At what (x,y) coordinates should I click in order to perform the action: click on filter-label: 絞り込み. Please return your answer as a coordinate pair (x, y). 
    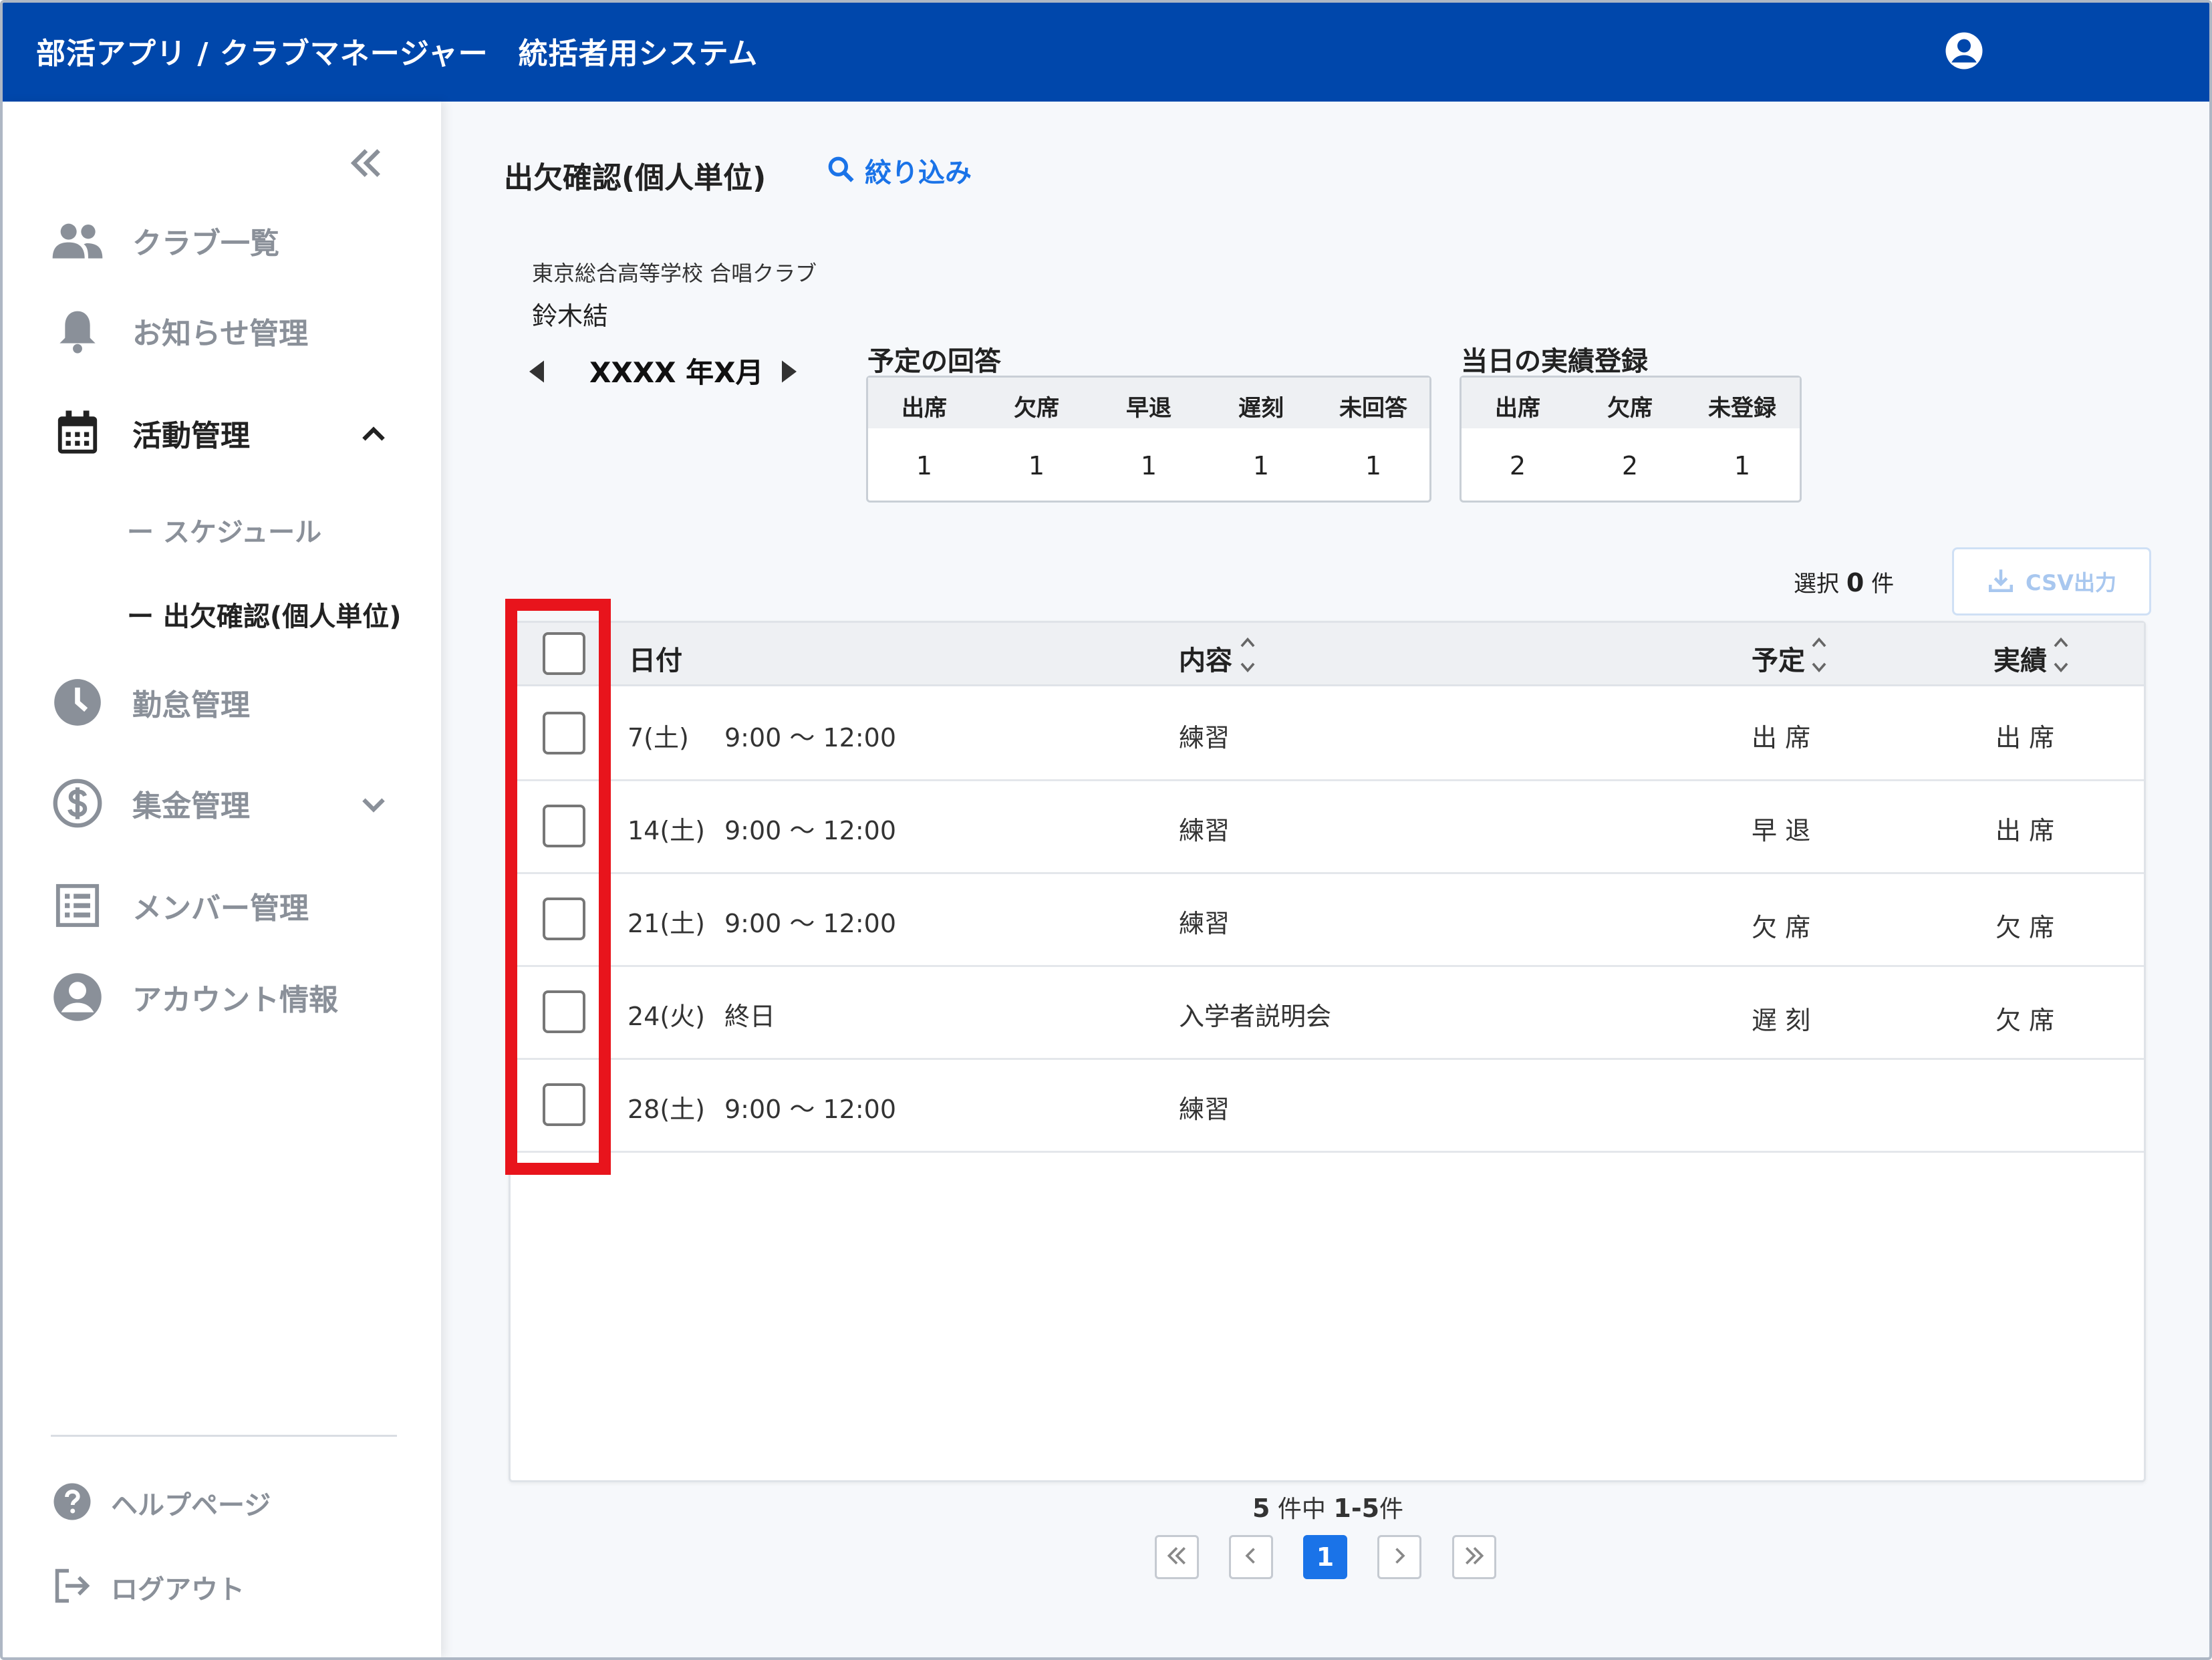
    Looking at the image, I should click on (918, 173).